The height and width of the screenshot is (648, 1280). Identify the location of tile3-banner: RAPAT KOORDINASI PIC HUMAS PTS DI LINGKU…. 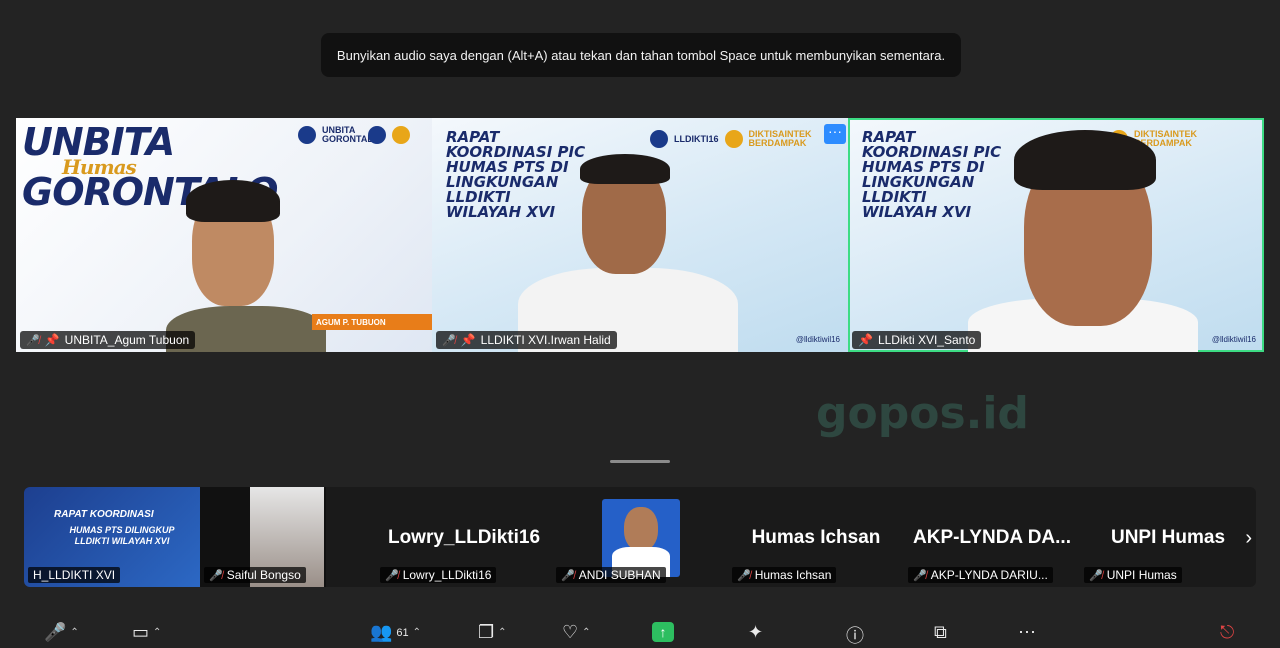
(932, 174).